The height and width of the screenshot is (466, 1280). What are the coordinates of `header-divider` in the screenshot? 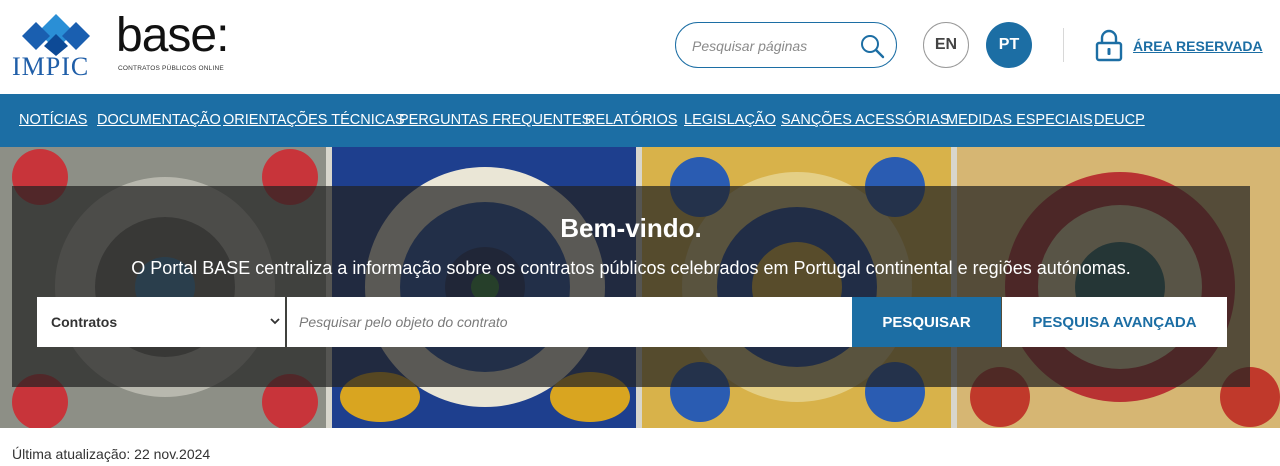 It's located at (1063, 45).